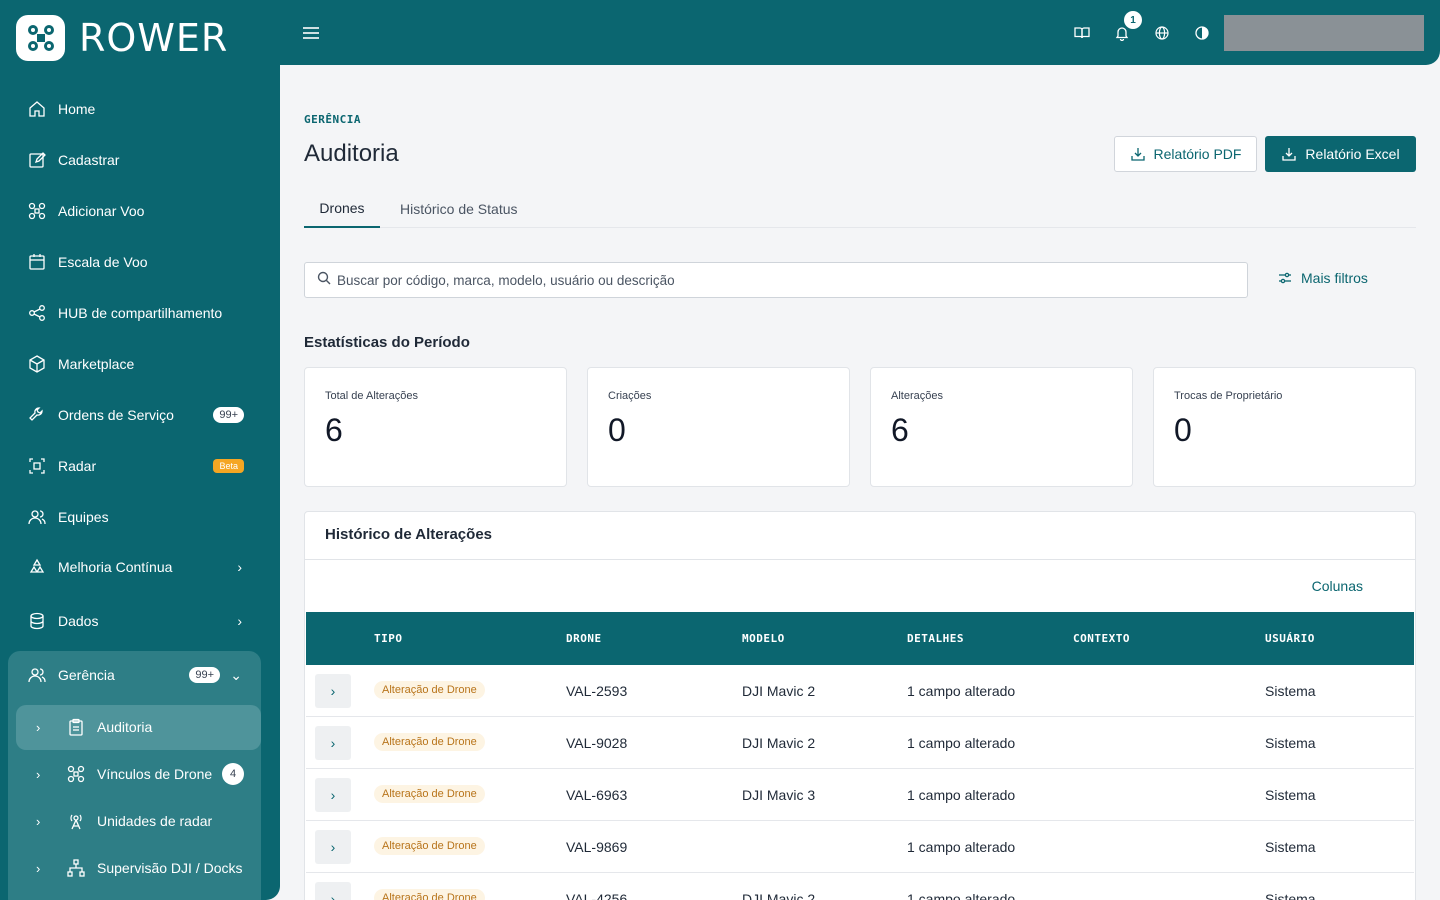  What do you see at coordinates (101, 211) in the screenshot?
I see `sidebar-item-label: Adicionar Voo` at bounding box center [101, 211].